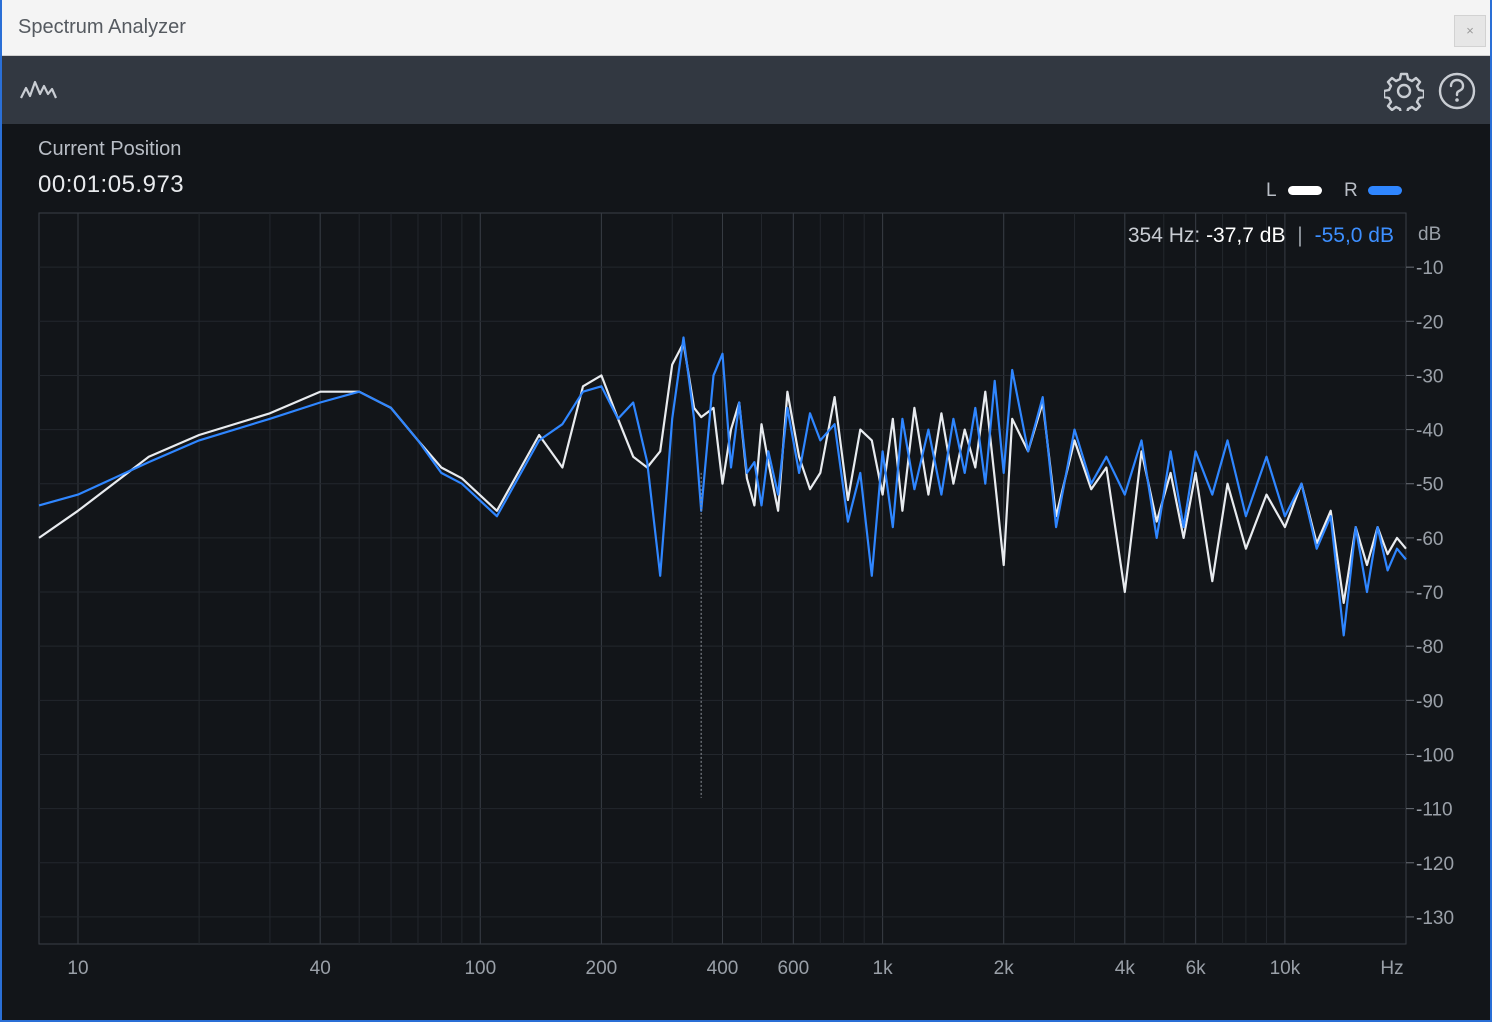 Image resolution: width=1492 pixels, height=1022 pixels. What do you see at coordinates (883, 968) in the screenshot?
I see `x-tick-label: 1k` at bounding box center [883, 968].